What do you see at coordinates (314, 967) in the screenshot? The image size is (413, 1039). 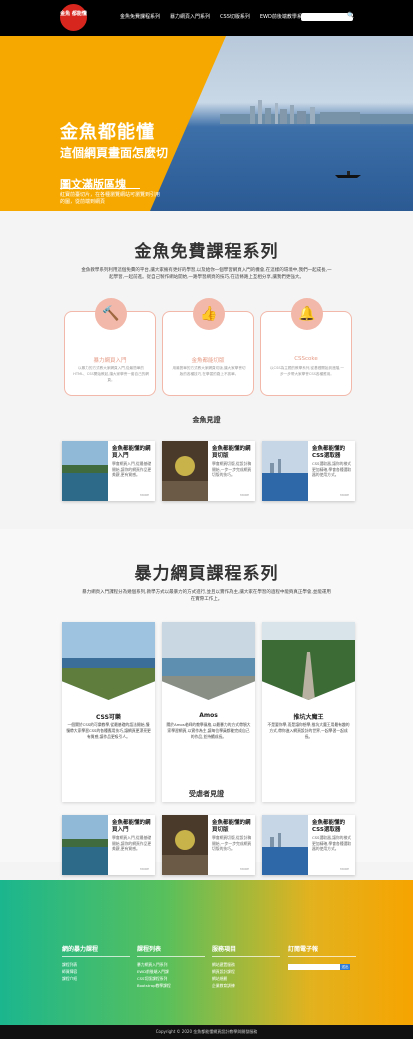 I see `newsletter-email-input` at bounding box center [314, 967].